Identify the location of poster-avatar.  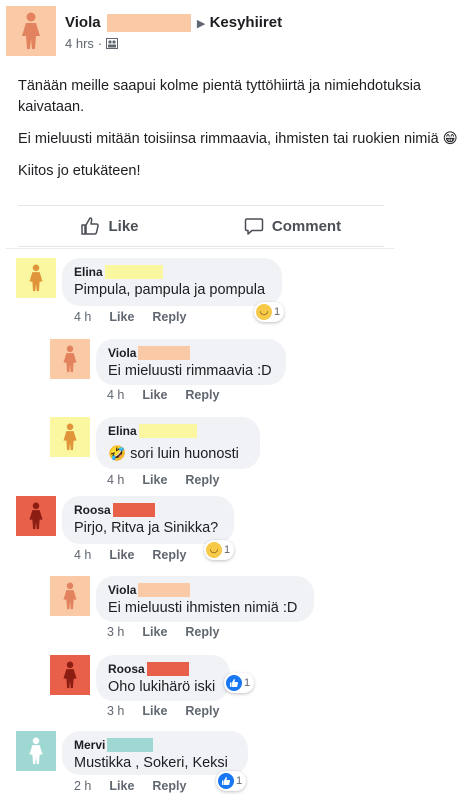
(31, 31).